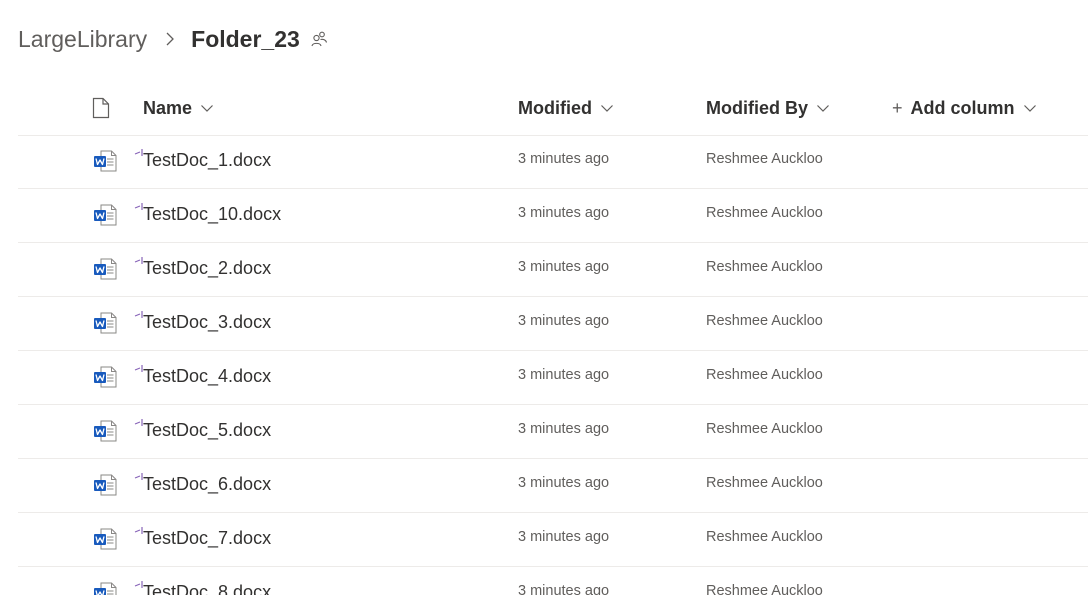 The image size is (1088, 595). What do you see at coordinates (170, 39) in the screenshot?
I see `chevron-right-icon` at bounding box center [170, 39].